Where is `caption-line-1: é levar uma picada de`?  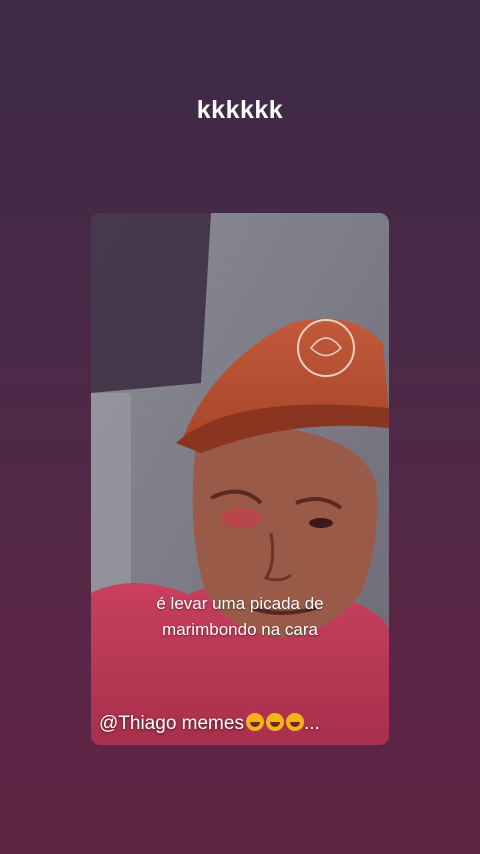
caption-line-1: é levar uma picada de is located at coordinates (240, 603).